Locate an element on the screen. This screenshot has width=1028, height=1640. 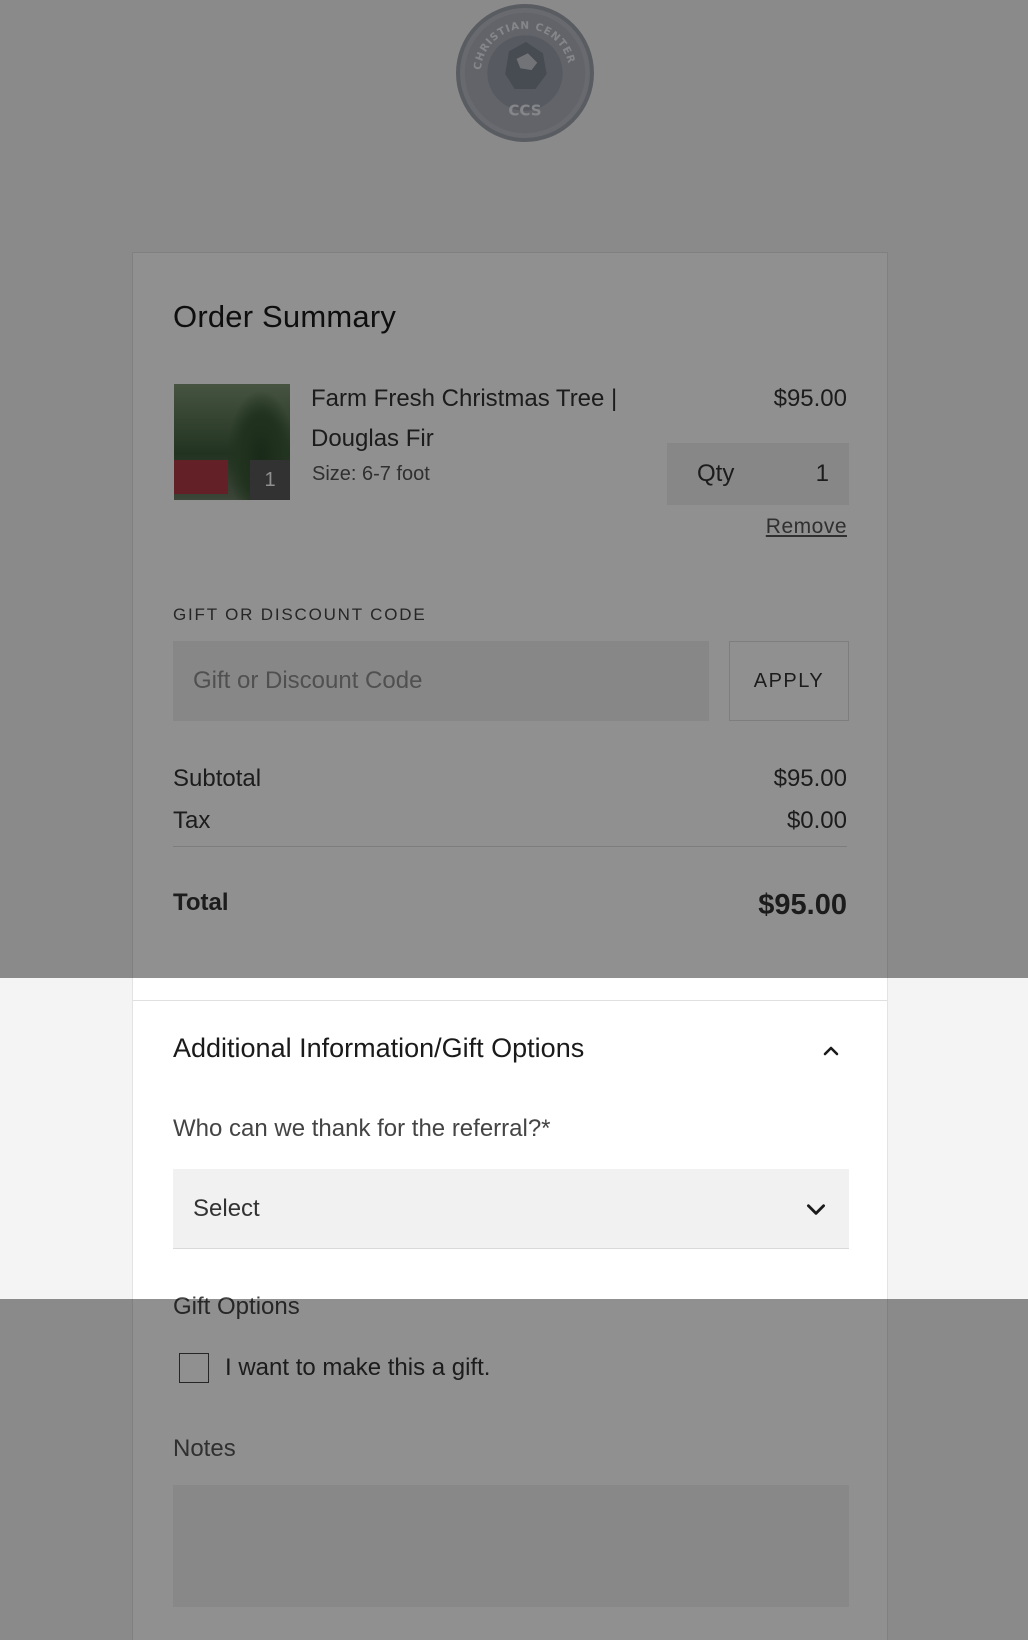
gift-option-row: I want to make this a gift. is located at coordinates (334, 1368).